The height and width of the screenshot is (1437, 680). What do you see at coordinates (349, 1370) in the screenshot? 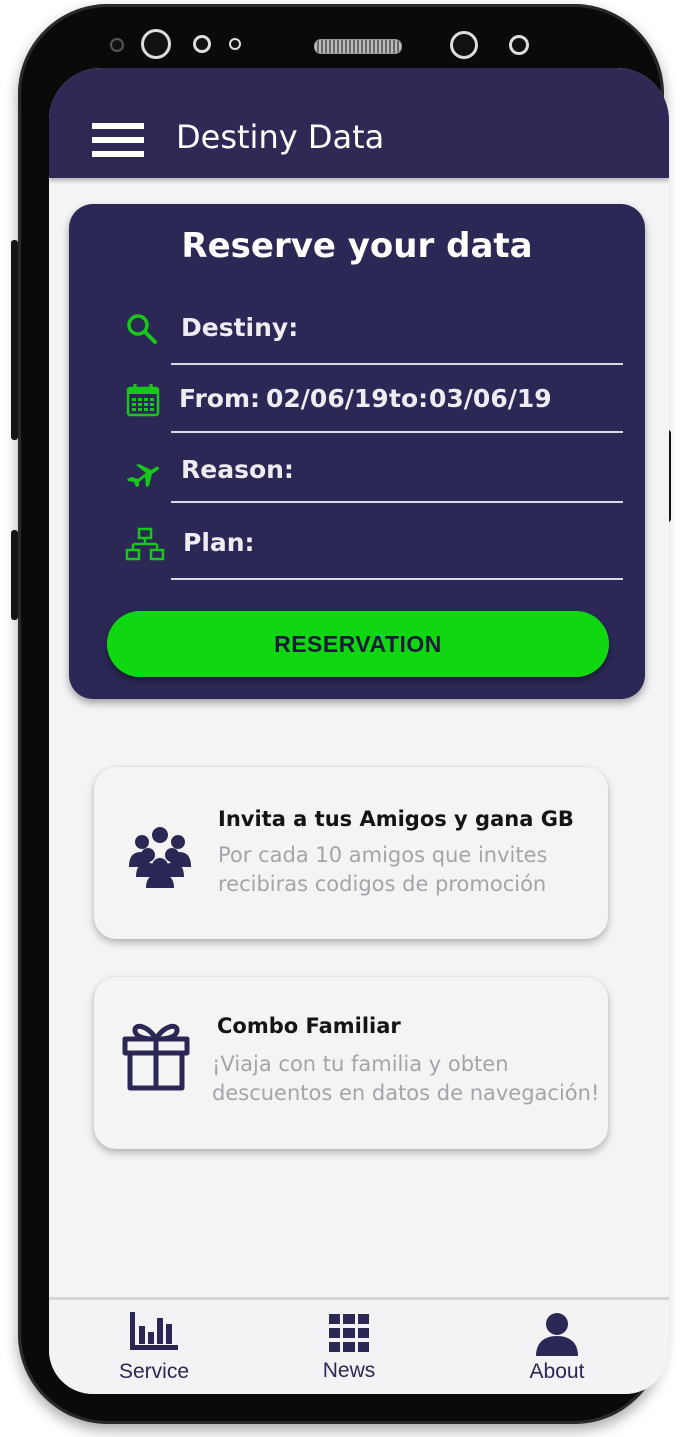
I see `nav-news-label: News` at bounding box center [349, 1370].